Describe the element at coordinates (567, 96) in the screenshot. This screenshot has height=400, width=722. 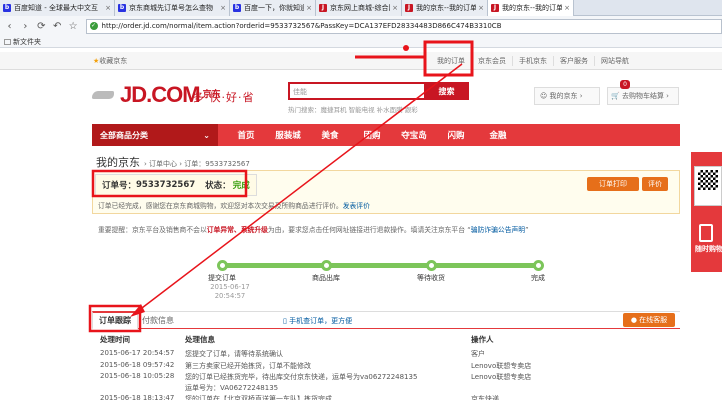
I see `myjd-button: ☺ 我的京东 ›` at that location.